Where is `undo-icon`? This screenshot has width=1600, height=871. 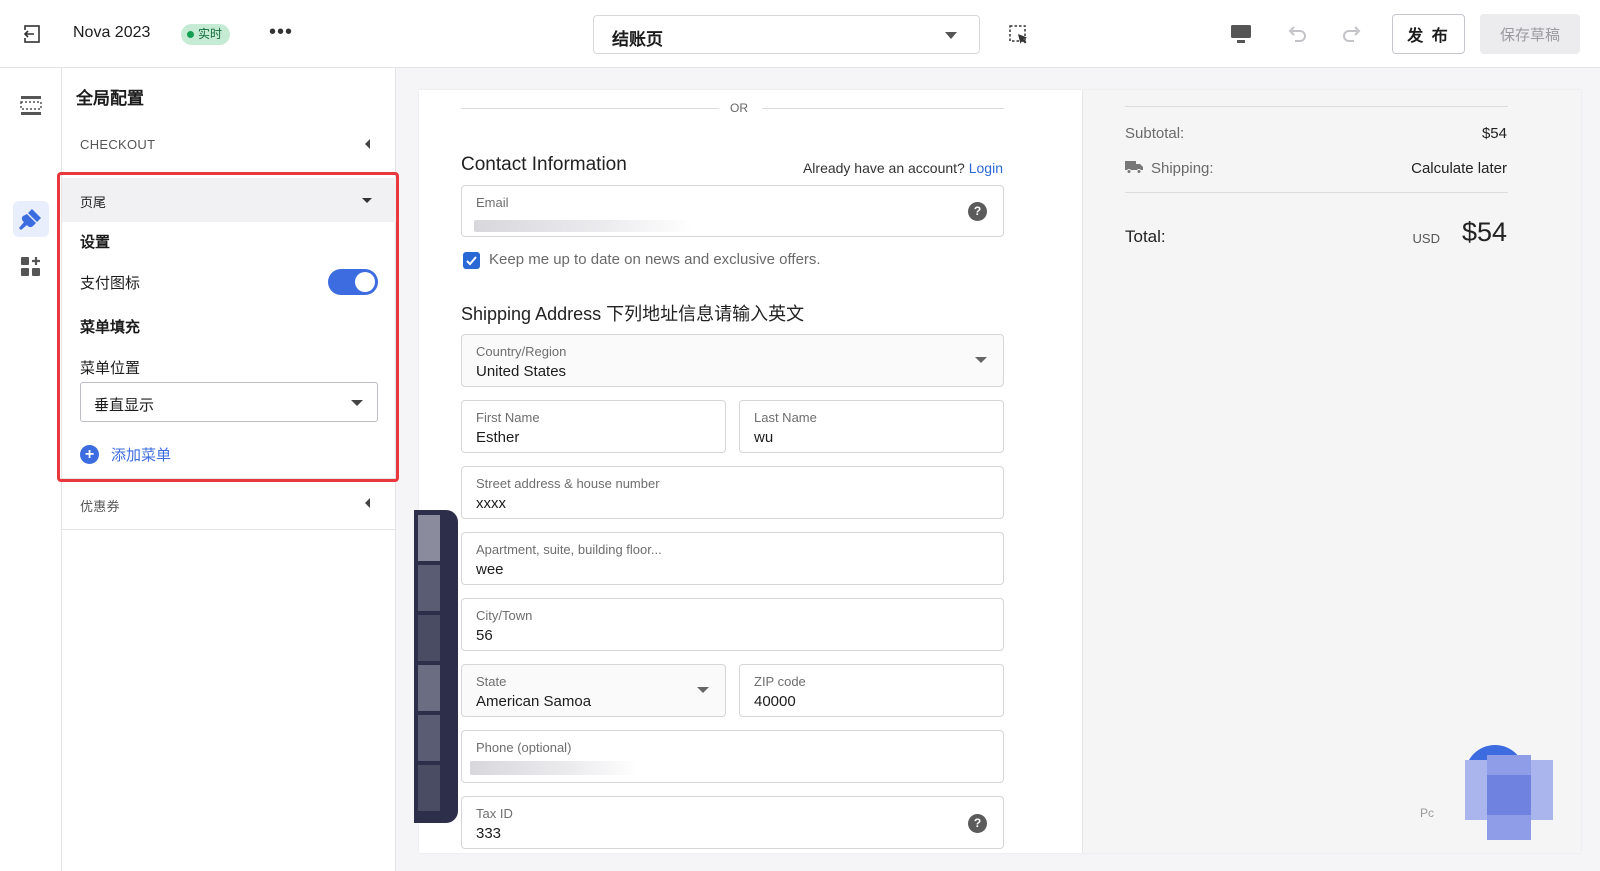 undo-icon is located at coordinates (1297, 34).